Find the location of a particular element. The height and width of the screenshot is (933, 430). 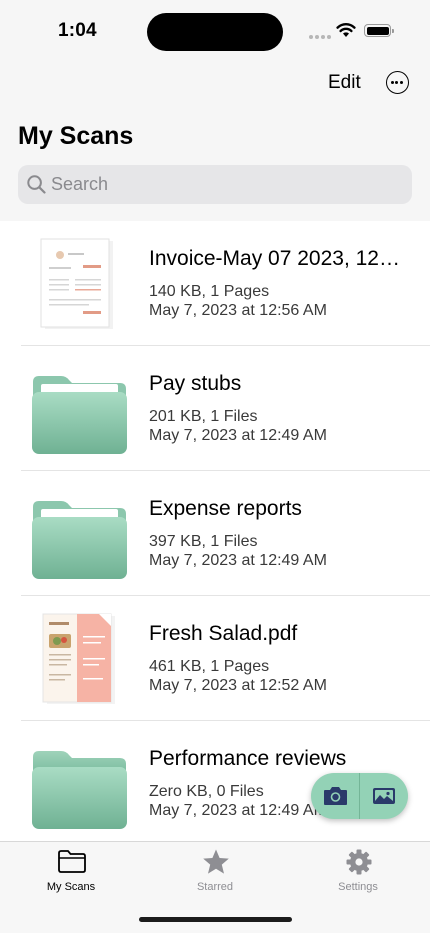

page-title: My Scans is located at coordinates (76, 136).